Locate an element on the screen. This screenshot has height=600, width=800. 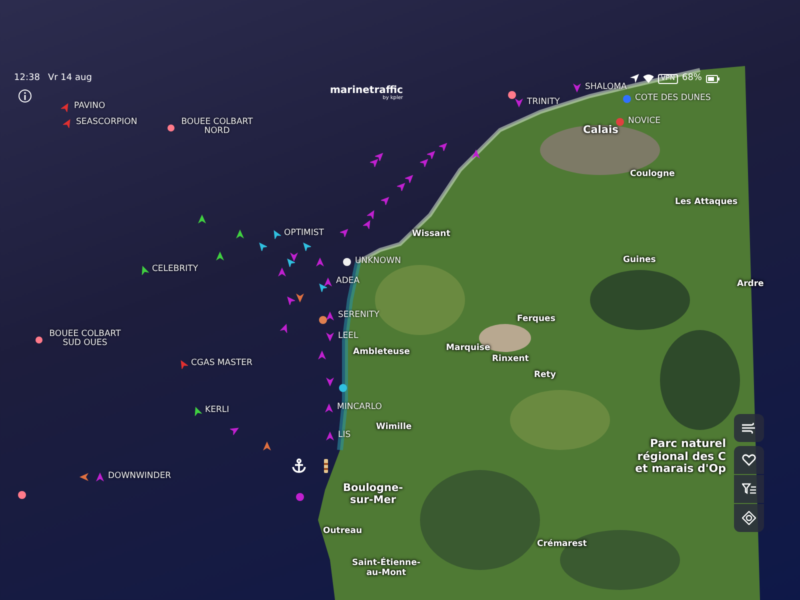
battery-percent: 68% is located at coordinates (692, 78).